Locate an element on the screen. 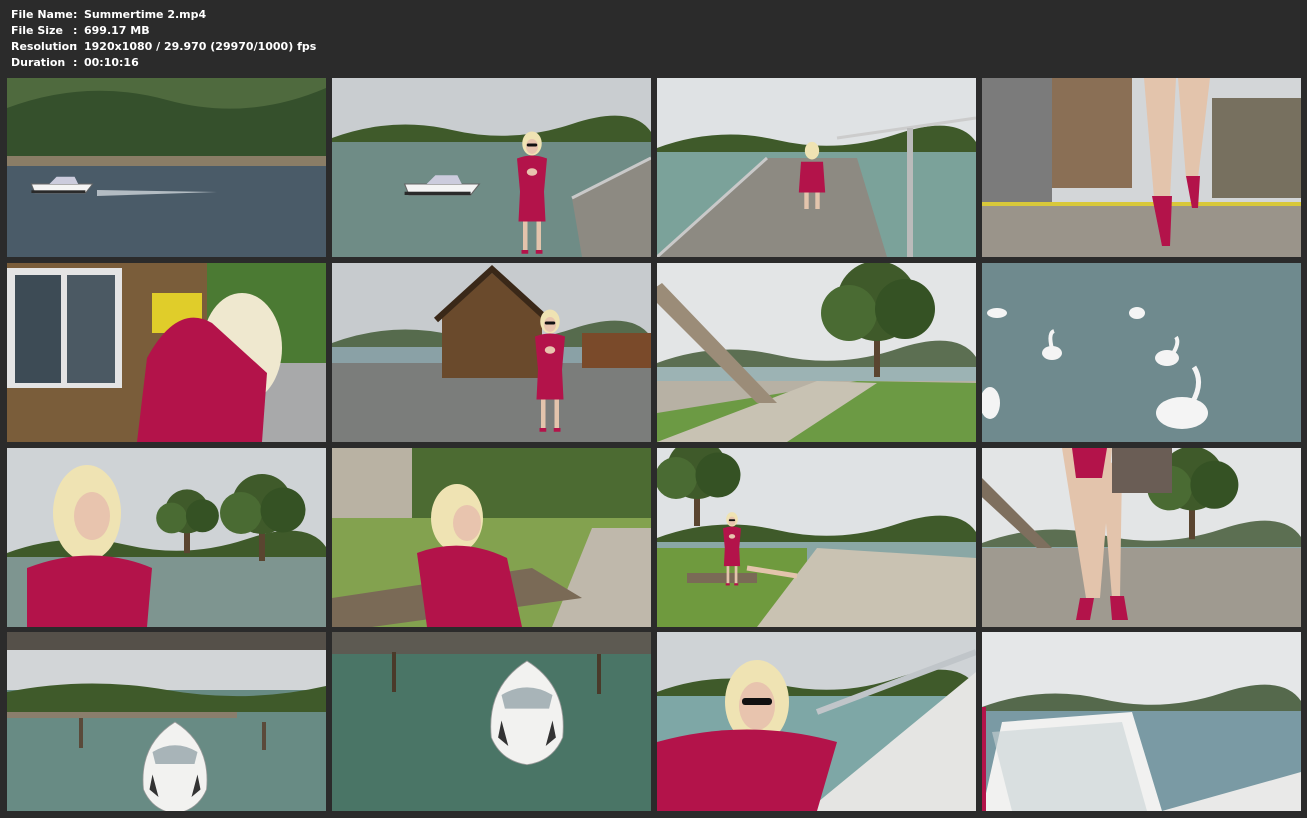  video-thumbnail-woman-on-pier-with-boat is located at coordinates (491, 167).